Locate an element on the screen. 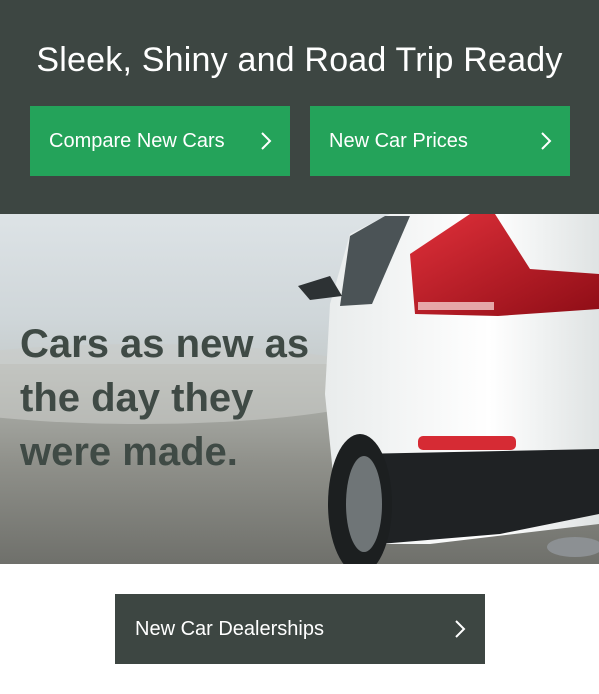  page-headline: Sleek, Shiny and Road Trip Ready is located at coordinates (299, 60).